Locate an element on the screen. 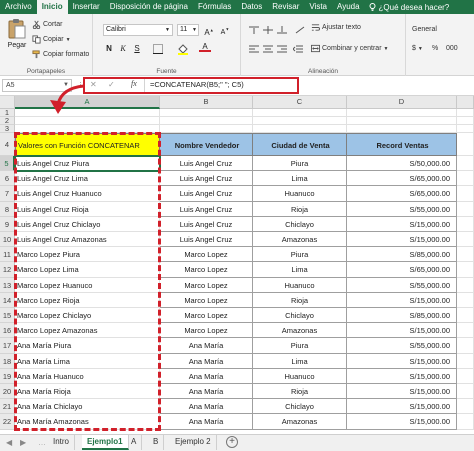 This screenshot has height=451, width=474. menu-item-8: Ayuda is located at coordinates (348, 7).